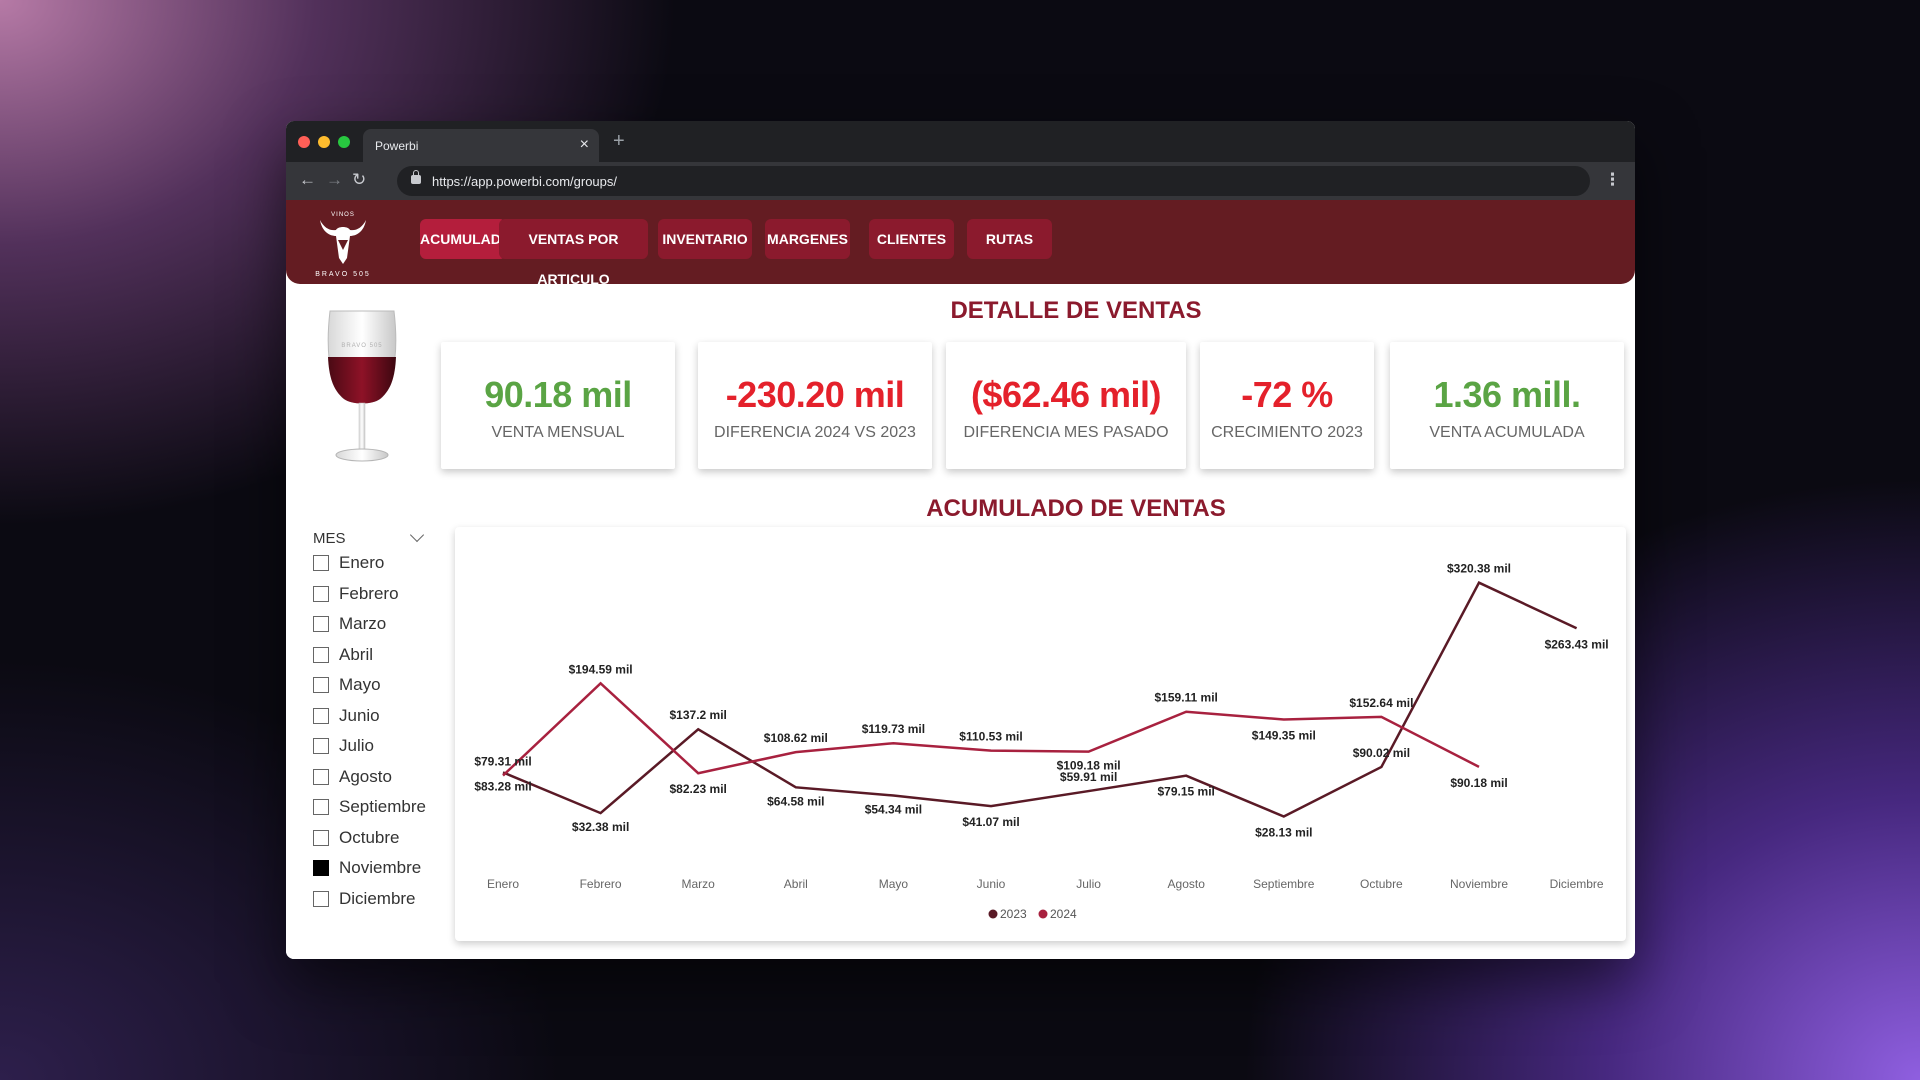  Describe the element at coordinates (363, 623) in the screenshot. I see `filter-item-label: Marzo` at that location.